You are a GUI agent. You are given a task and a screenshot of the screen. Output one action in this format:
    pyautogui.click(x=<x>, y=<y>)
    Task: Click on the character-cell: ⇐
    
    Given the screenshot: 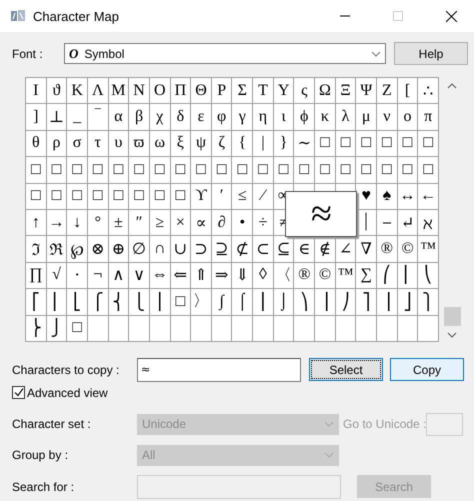 What is the action you would take?
    pyautogui.click(x=180, y=275)
    